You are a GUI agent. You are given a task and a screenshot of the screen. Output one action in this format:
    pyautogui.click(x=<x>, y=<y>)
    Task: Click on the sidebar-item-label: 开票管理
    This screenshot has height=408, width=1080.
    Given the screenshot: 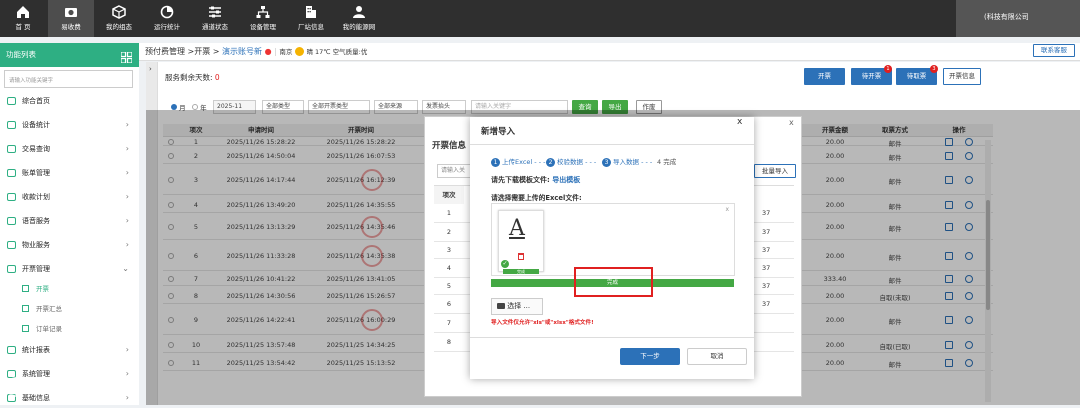 What is the action you would take?
    pyautogui.click(x=36, y=269)
    